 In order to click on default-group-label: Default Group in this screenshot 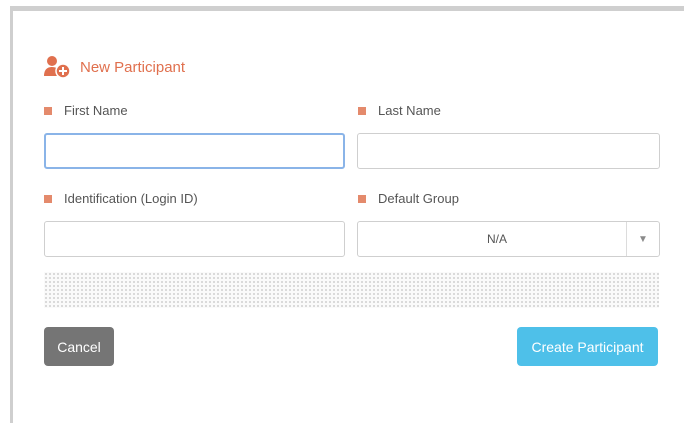, I will do `click(408, 198)`.